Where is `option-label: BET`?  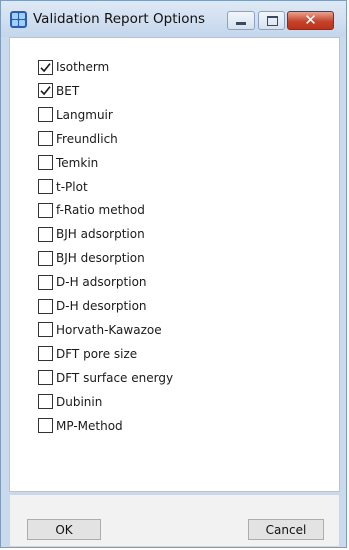
option-label: BET is located at coordinates (68, 90).